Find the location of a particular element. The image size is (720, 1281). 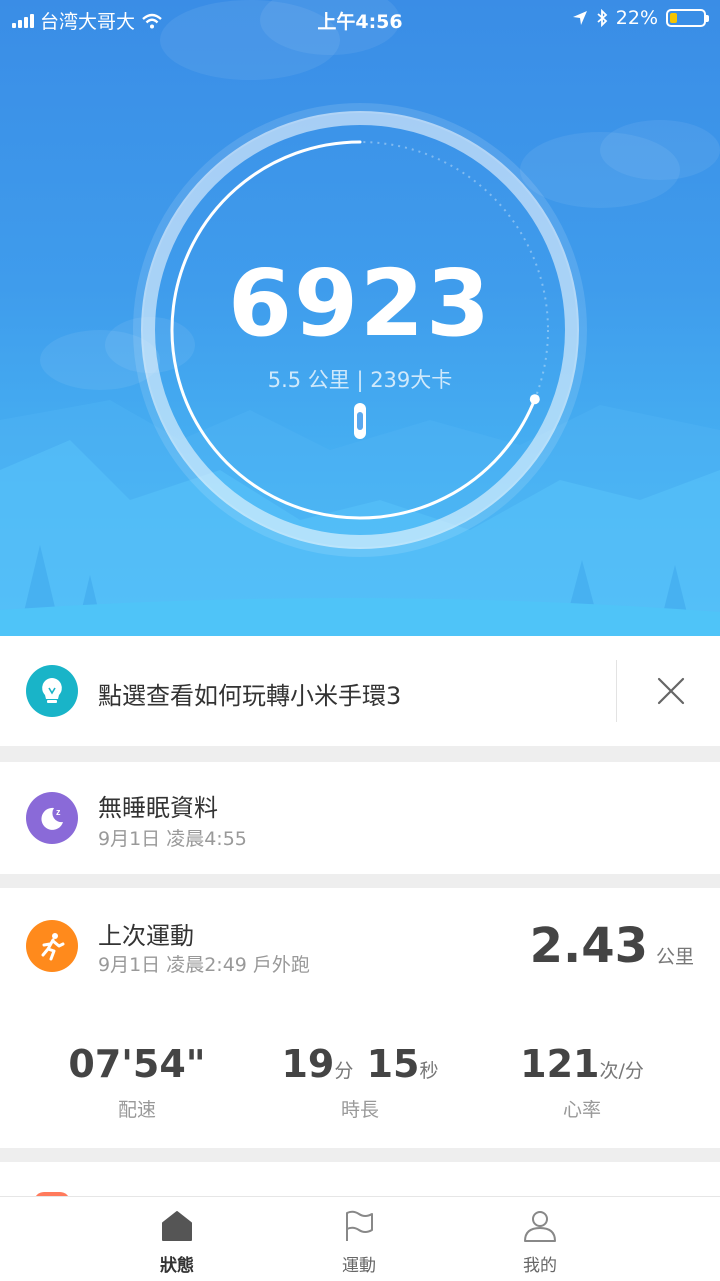

person-icon is located at coordinates (540, 1226).